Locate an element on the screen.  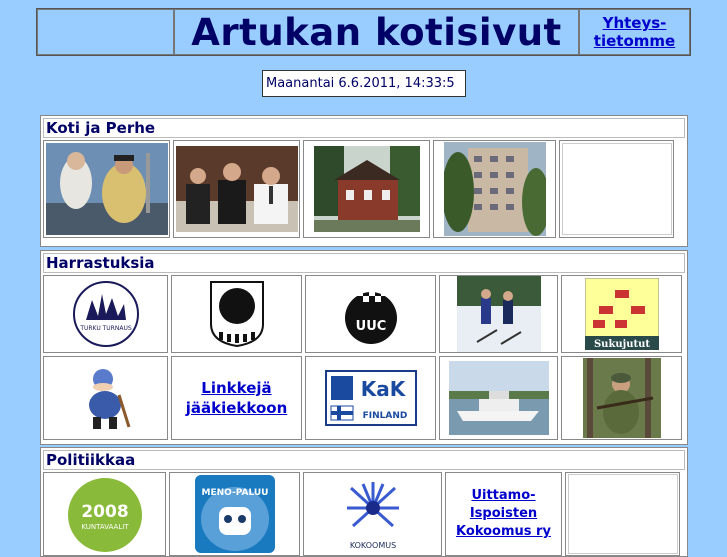
hobbies-row-1: TURKU TURNAUS UUC Sukujutut is located at coordinates (364, 314).